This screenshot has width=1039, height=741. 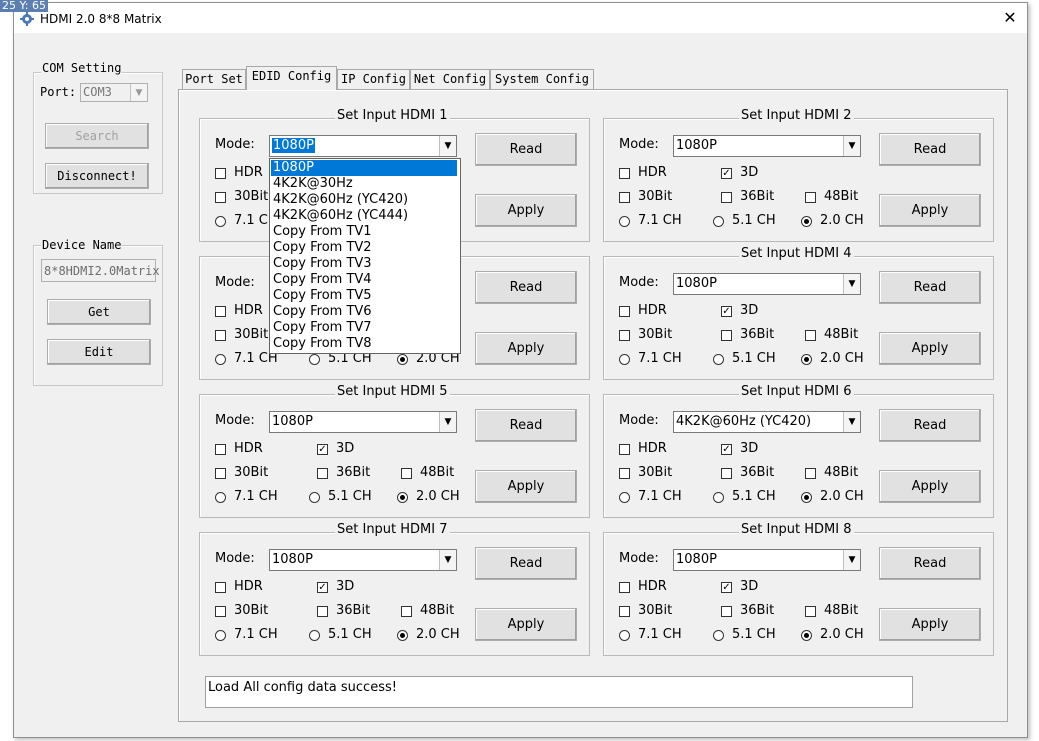 What do you see at coordinates (767, 560) in the screenshot?
I see `input-hdmi-8-mode-select: 1080P ▼` at bounding box center [767, 560].